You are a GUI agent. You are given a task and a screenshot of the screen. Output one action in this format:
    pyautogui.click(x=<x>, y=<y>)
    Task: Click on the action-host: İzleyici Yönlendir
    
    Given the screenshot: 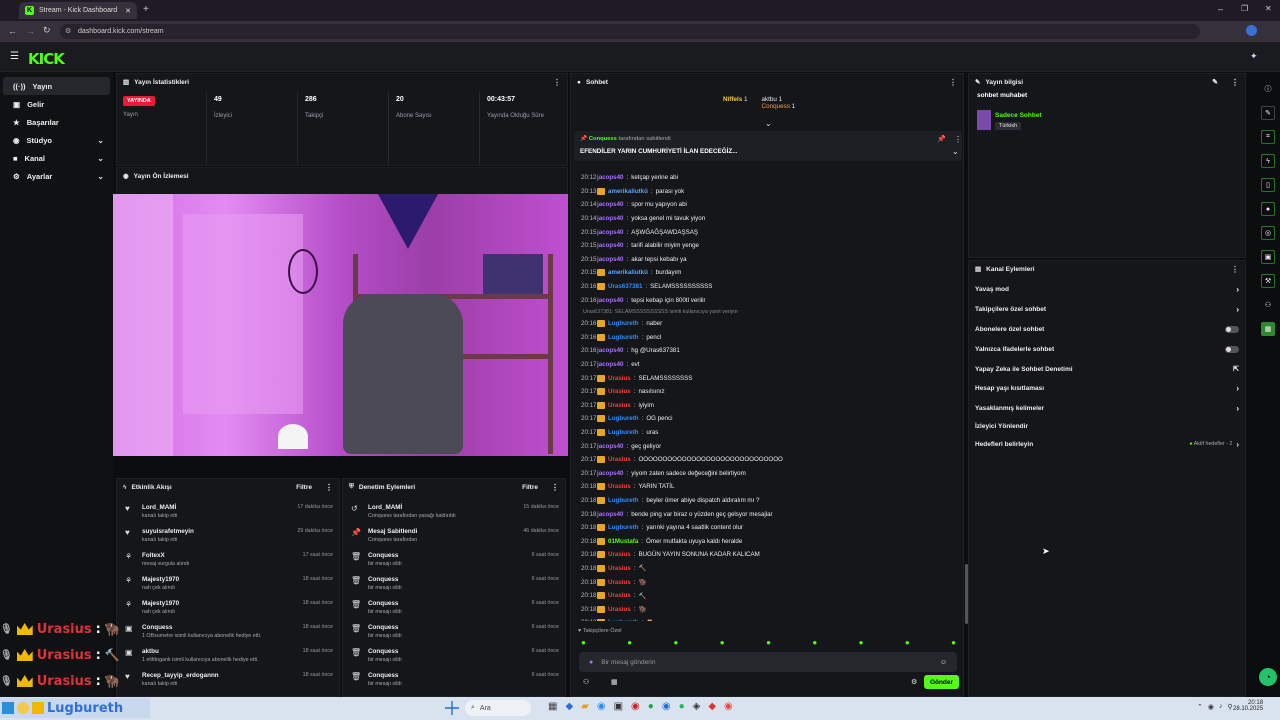 What is the action you would take?
    pyautogui.click(x=1107, y=427)
    